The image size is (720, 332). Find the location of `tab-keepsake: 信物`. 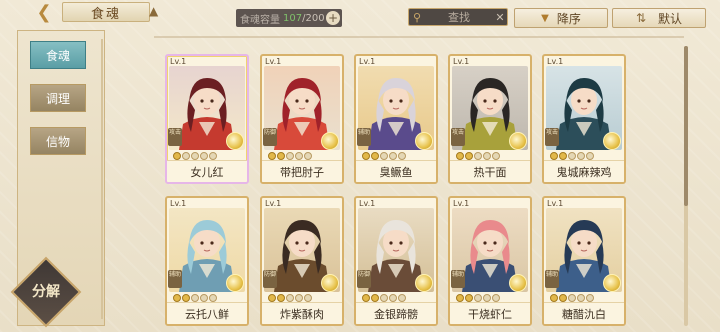

tab-keepsake: 信物 is located at coordinates (58, 141).